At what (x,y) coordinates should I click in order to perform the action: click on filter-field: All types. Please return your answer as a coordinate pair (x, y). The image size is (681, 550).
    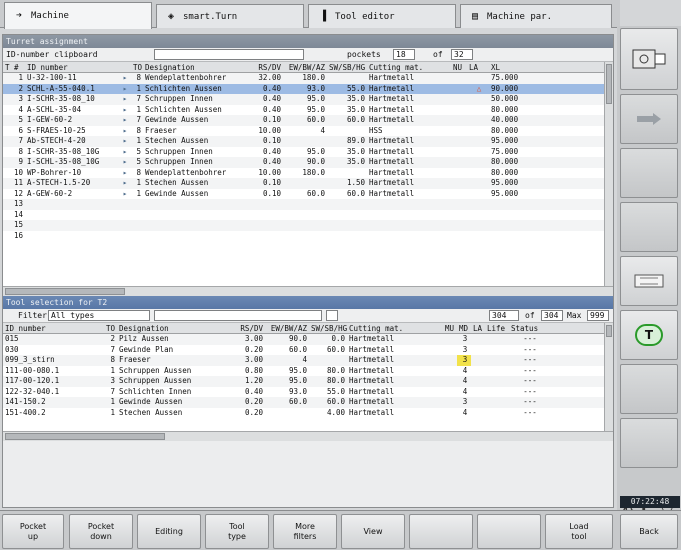
    Looking at the image, I should click on (99, 315).